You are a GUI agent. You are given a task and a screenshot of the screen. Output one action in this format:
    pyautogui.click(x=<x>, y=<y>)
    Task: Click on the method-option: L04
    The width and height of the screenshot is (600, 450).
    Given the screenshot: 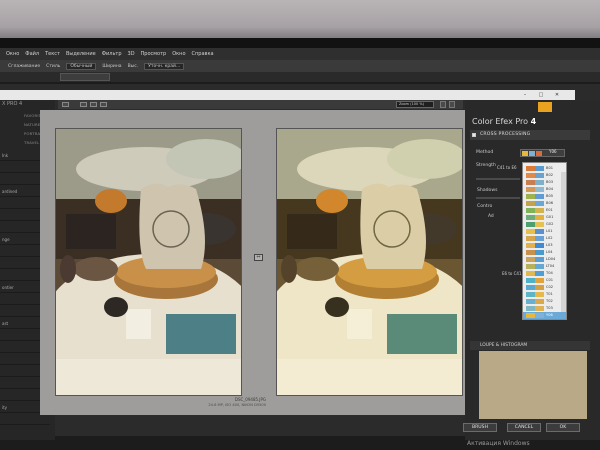 What is the action you would take?
    pyautogui.click(x=544, y=252)
    